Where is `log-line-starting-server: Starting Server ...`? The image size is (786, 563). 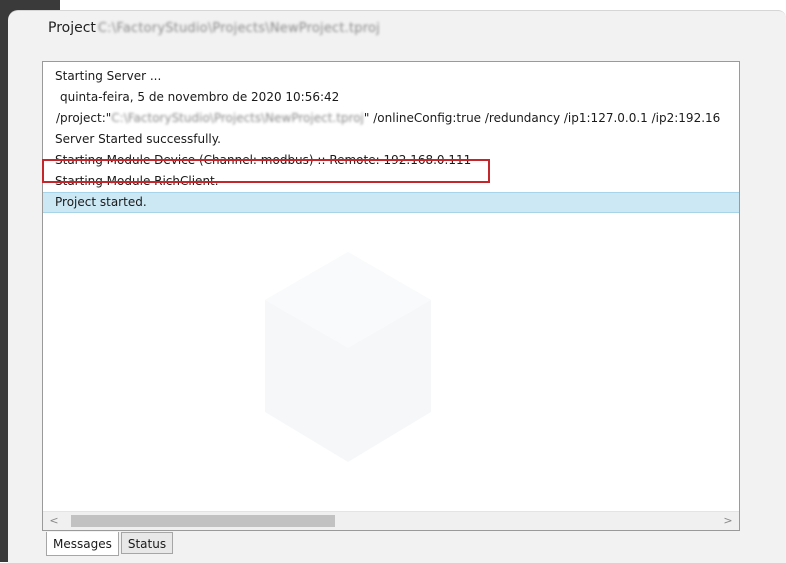 log-line-starting-server: Starting Server ... is located at coordinates (391, 76).